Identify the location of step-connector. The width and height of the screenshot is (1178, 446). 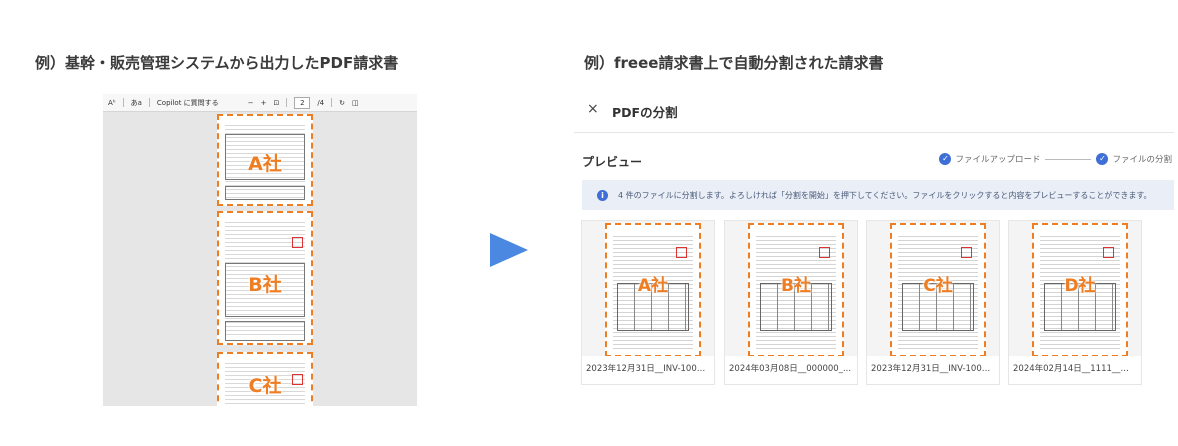
(1068, 159).